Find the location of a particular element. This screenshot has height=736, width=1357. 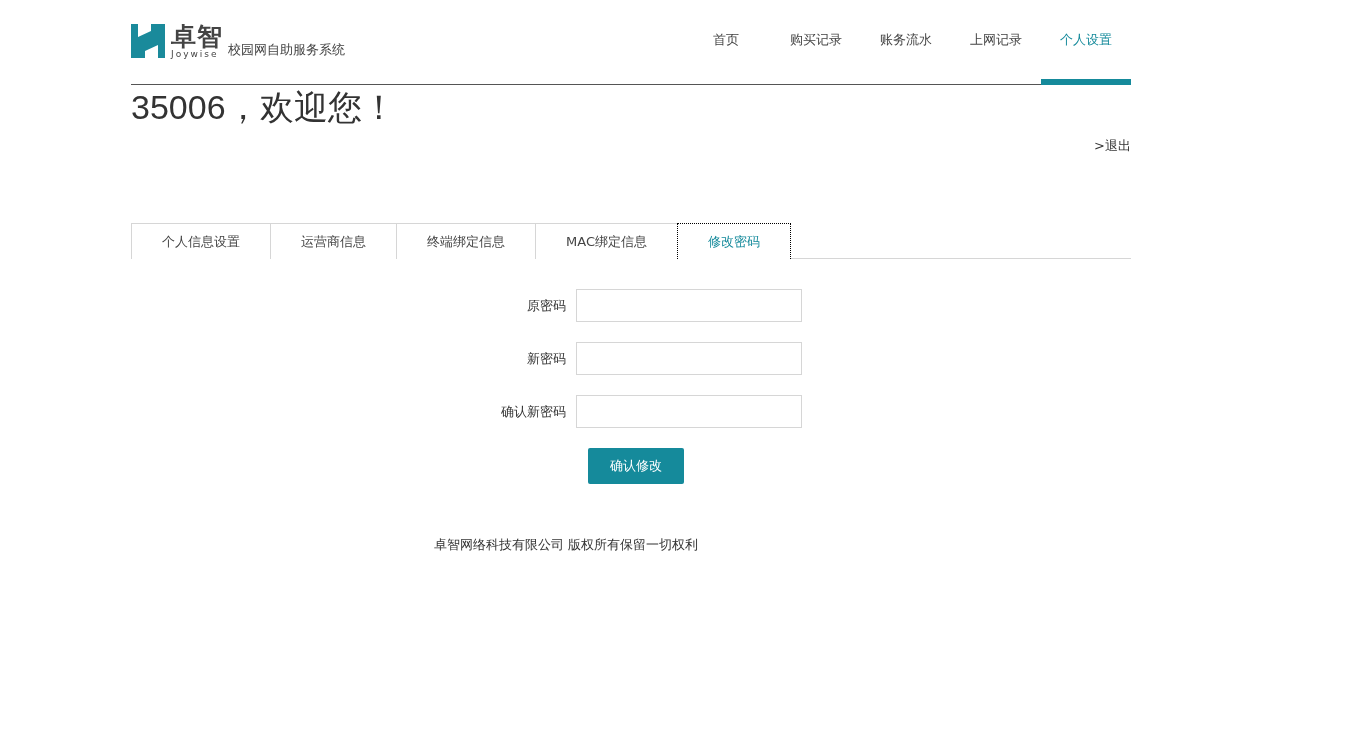

field-label: 新密码 is located at coordinates (546, 358).